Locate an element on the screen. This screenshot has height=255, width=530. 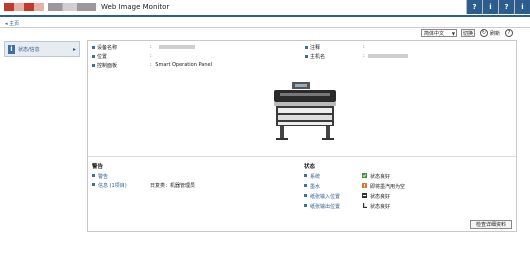
info-link: 信息 (1项目) is located at coordinates (112, 185).